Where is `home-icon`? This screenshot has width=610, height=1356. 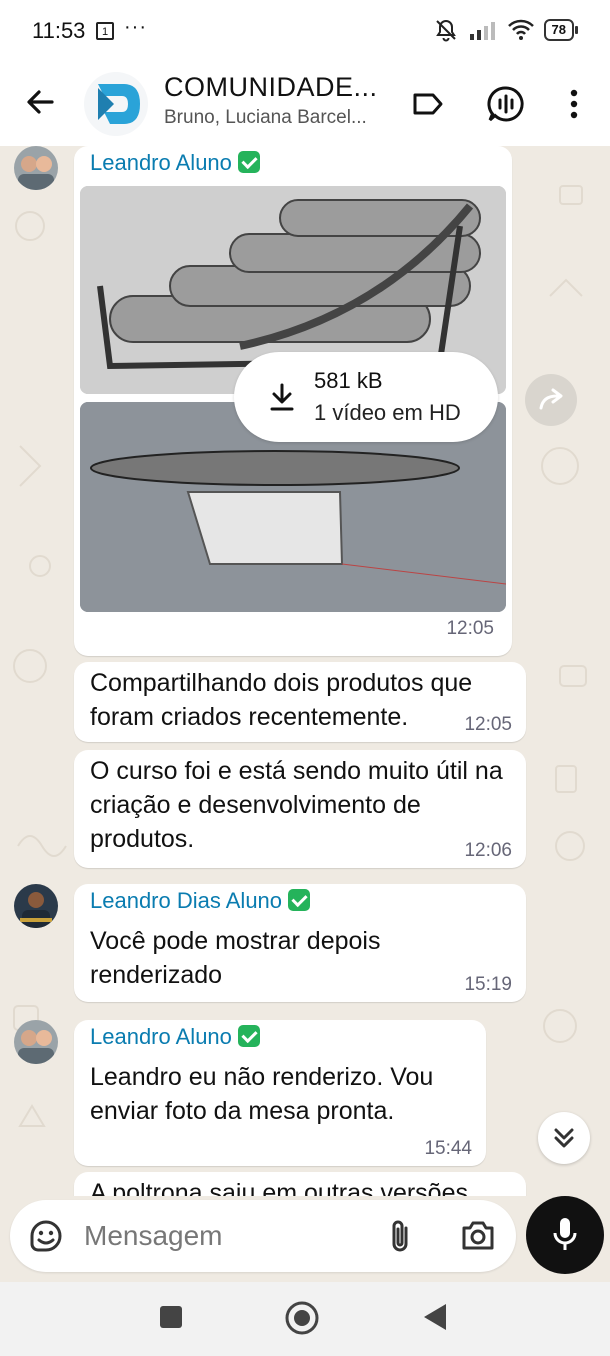 home-icon is located at coordinates (302, 1318).